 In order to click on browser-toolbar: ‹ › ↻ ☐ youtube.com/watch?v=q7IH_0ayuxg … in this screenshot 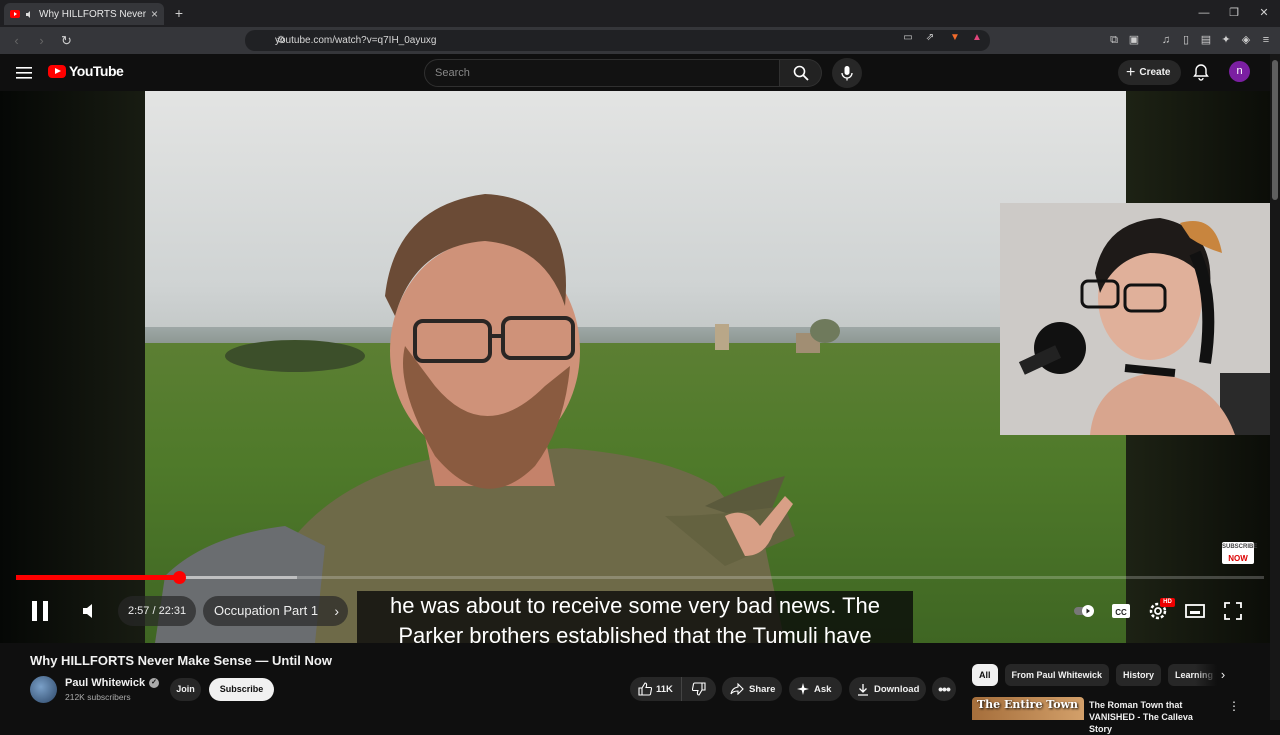, I will do `click(640, 40)`.